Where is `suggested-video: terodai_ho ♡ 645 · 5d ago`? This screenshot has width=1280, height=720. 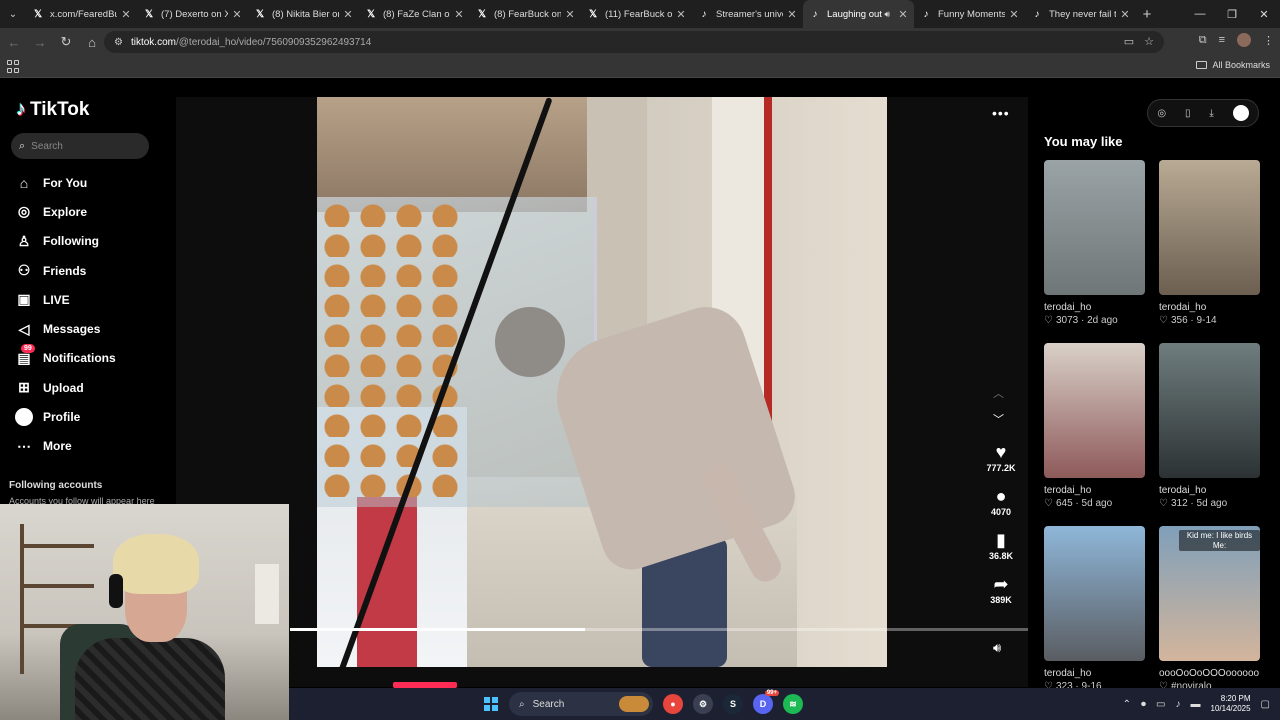
suggested-video: terodai_ho ♡ 645 · 5d ago is located at coordinates (1094, 426).